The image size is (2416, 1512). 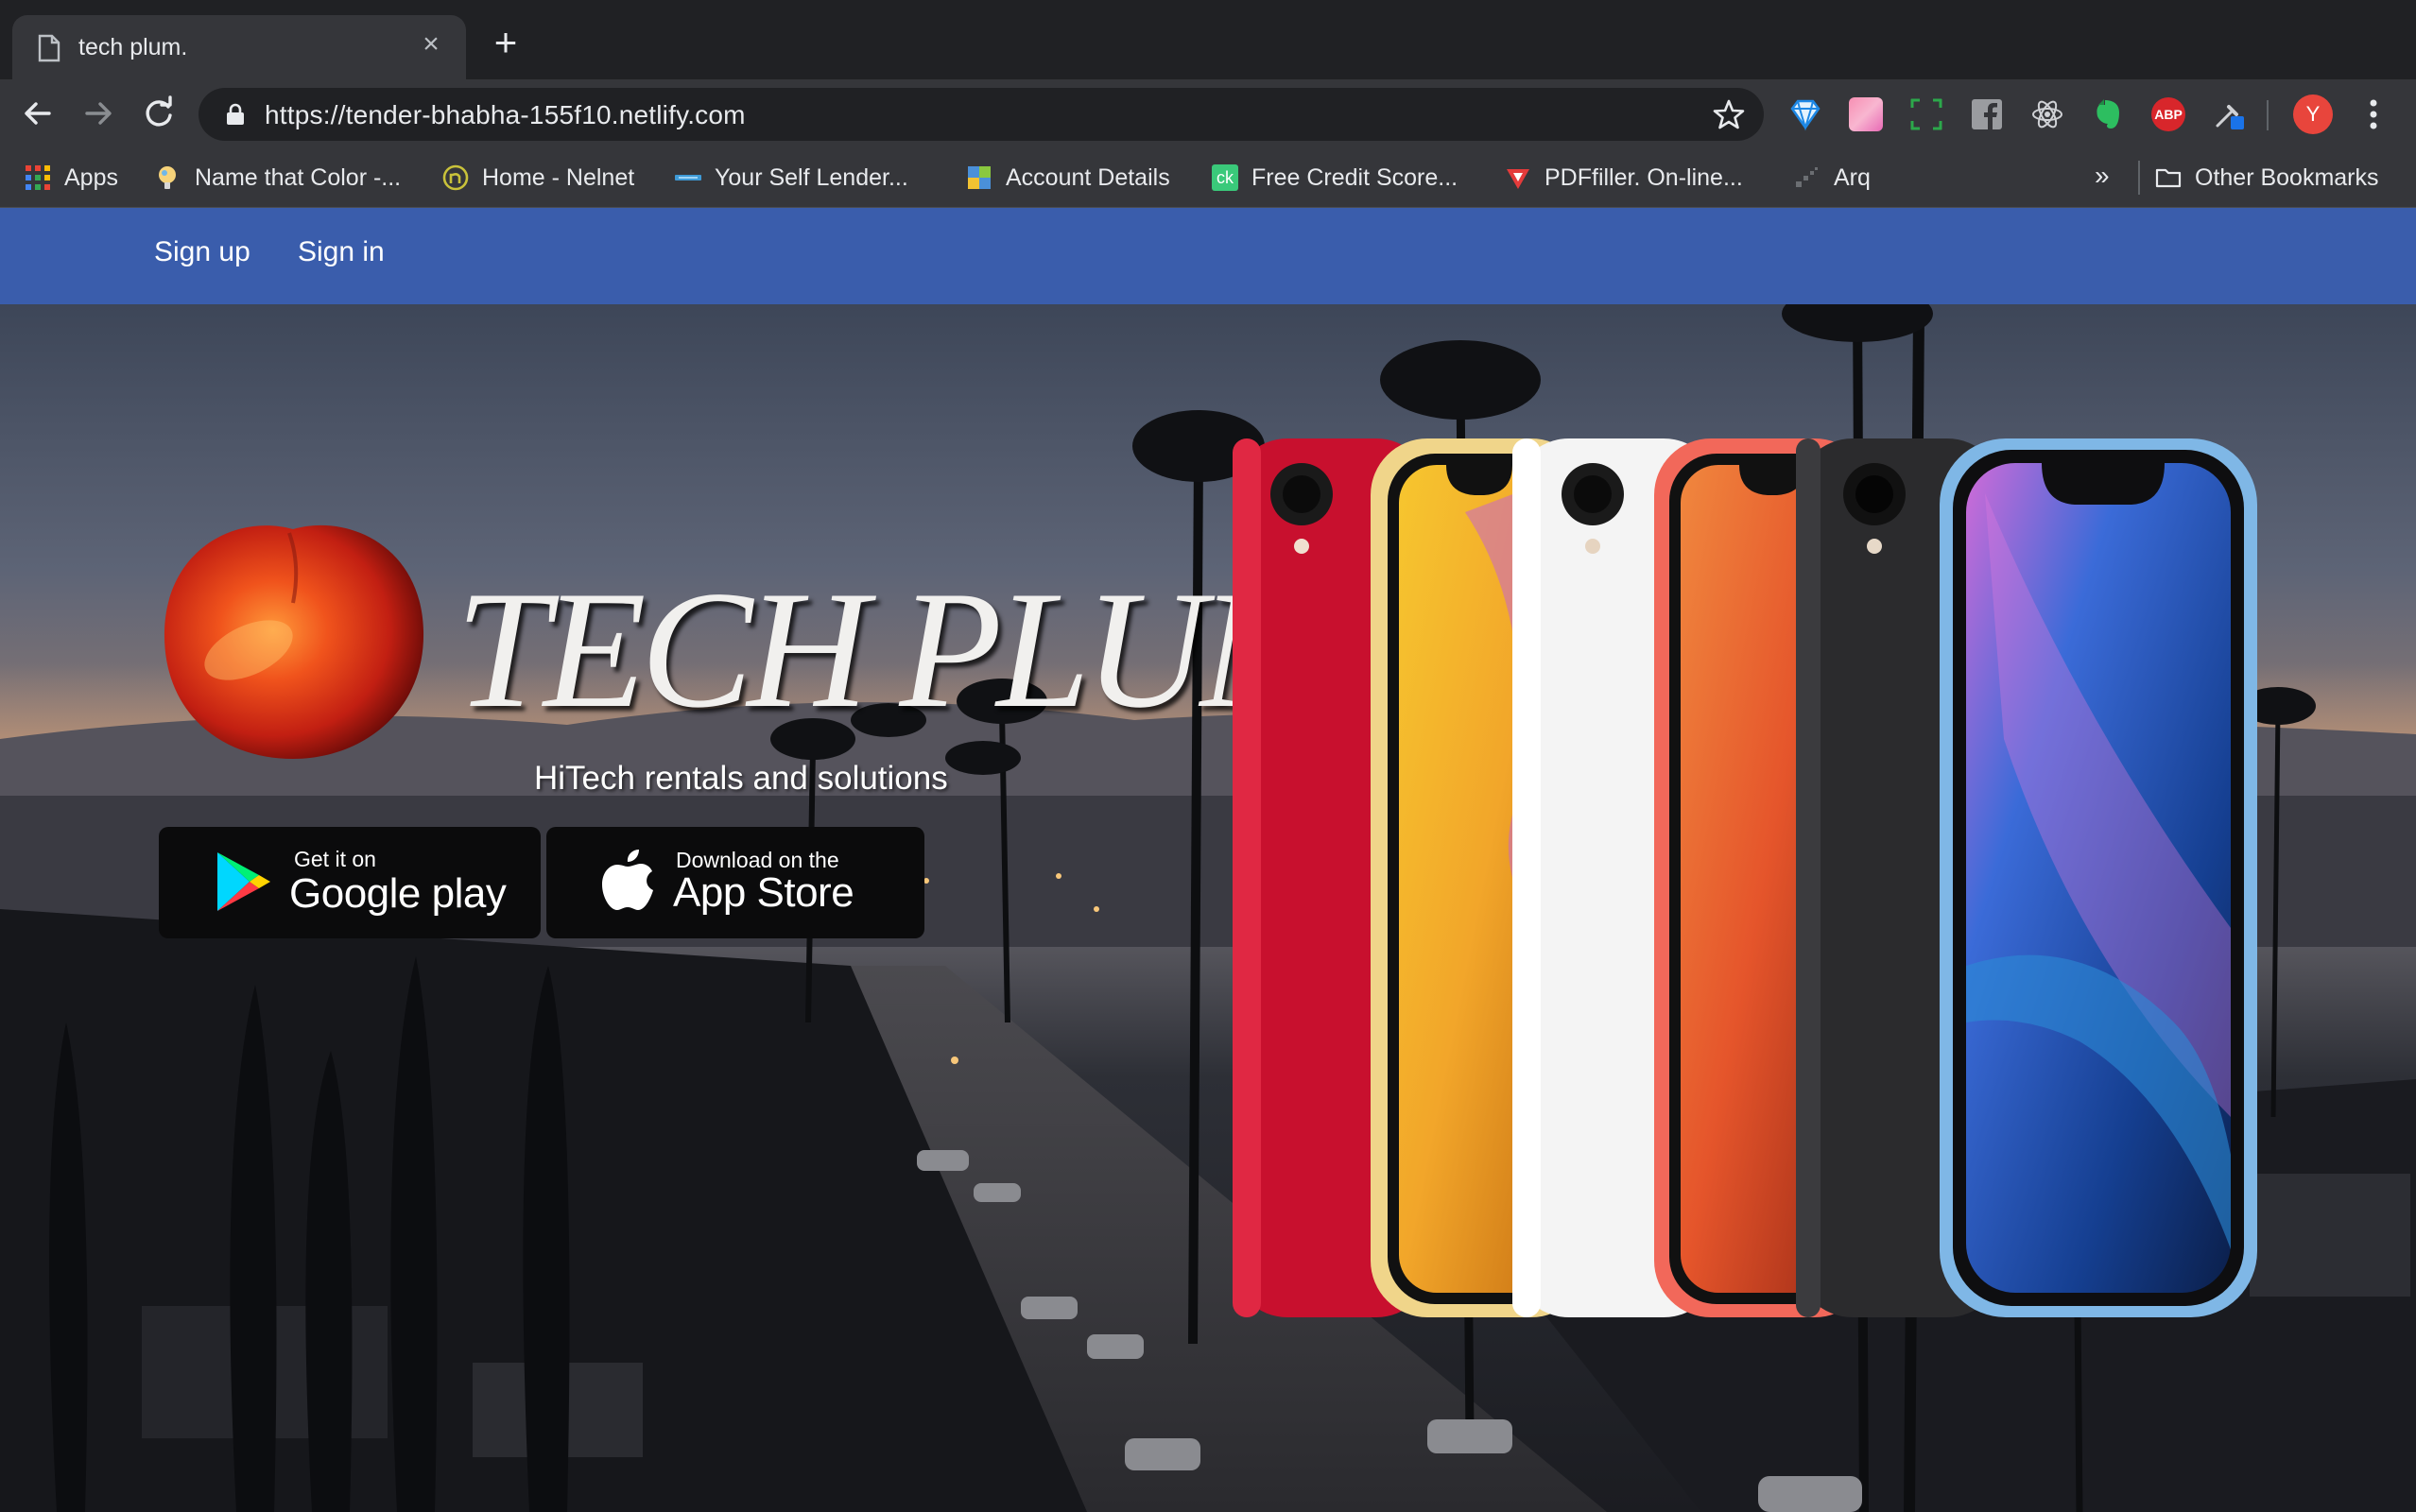 I want to click on nelnet-icon, so click(x=455, y=177).